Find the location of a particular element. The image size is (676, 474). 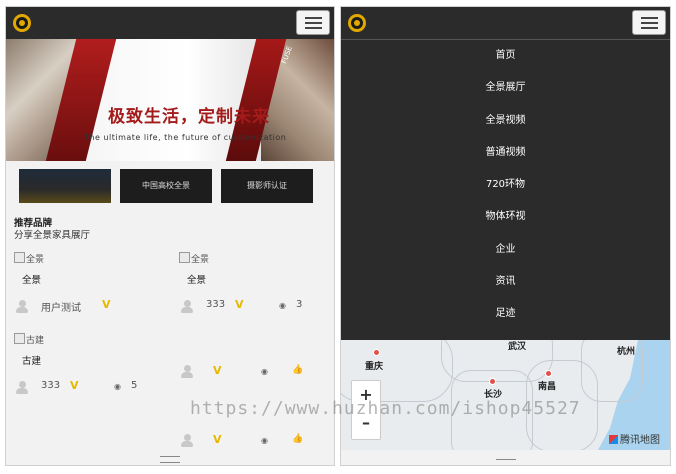

section-subtitle: 分享全景家具展厅 is located at coordinates (52, 235).